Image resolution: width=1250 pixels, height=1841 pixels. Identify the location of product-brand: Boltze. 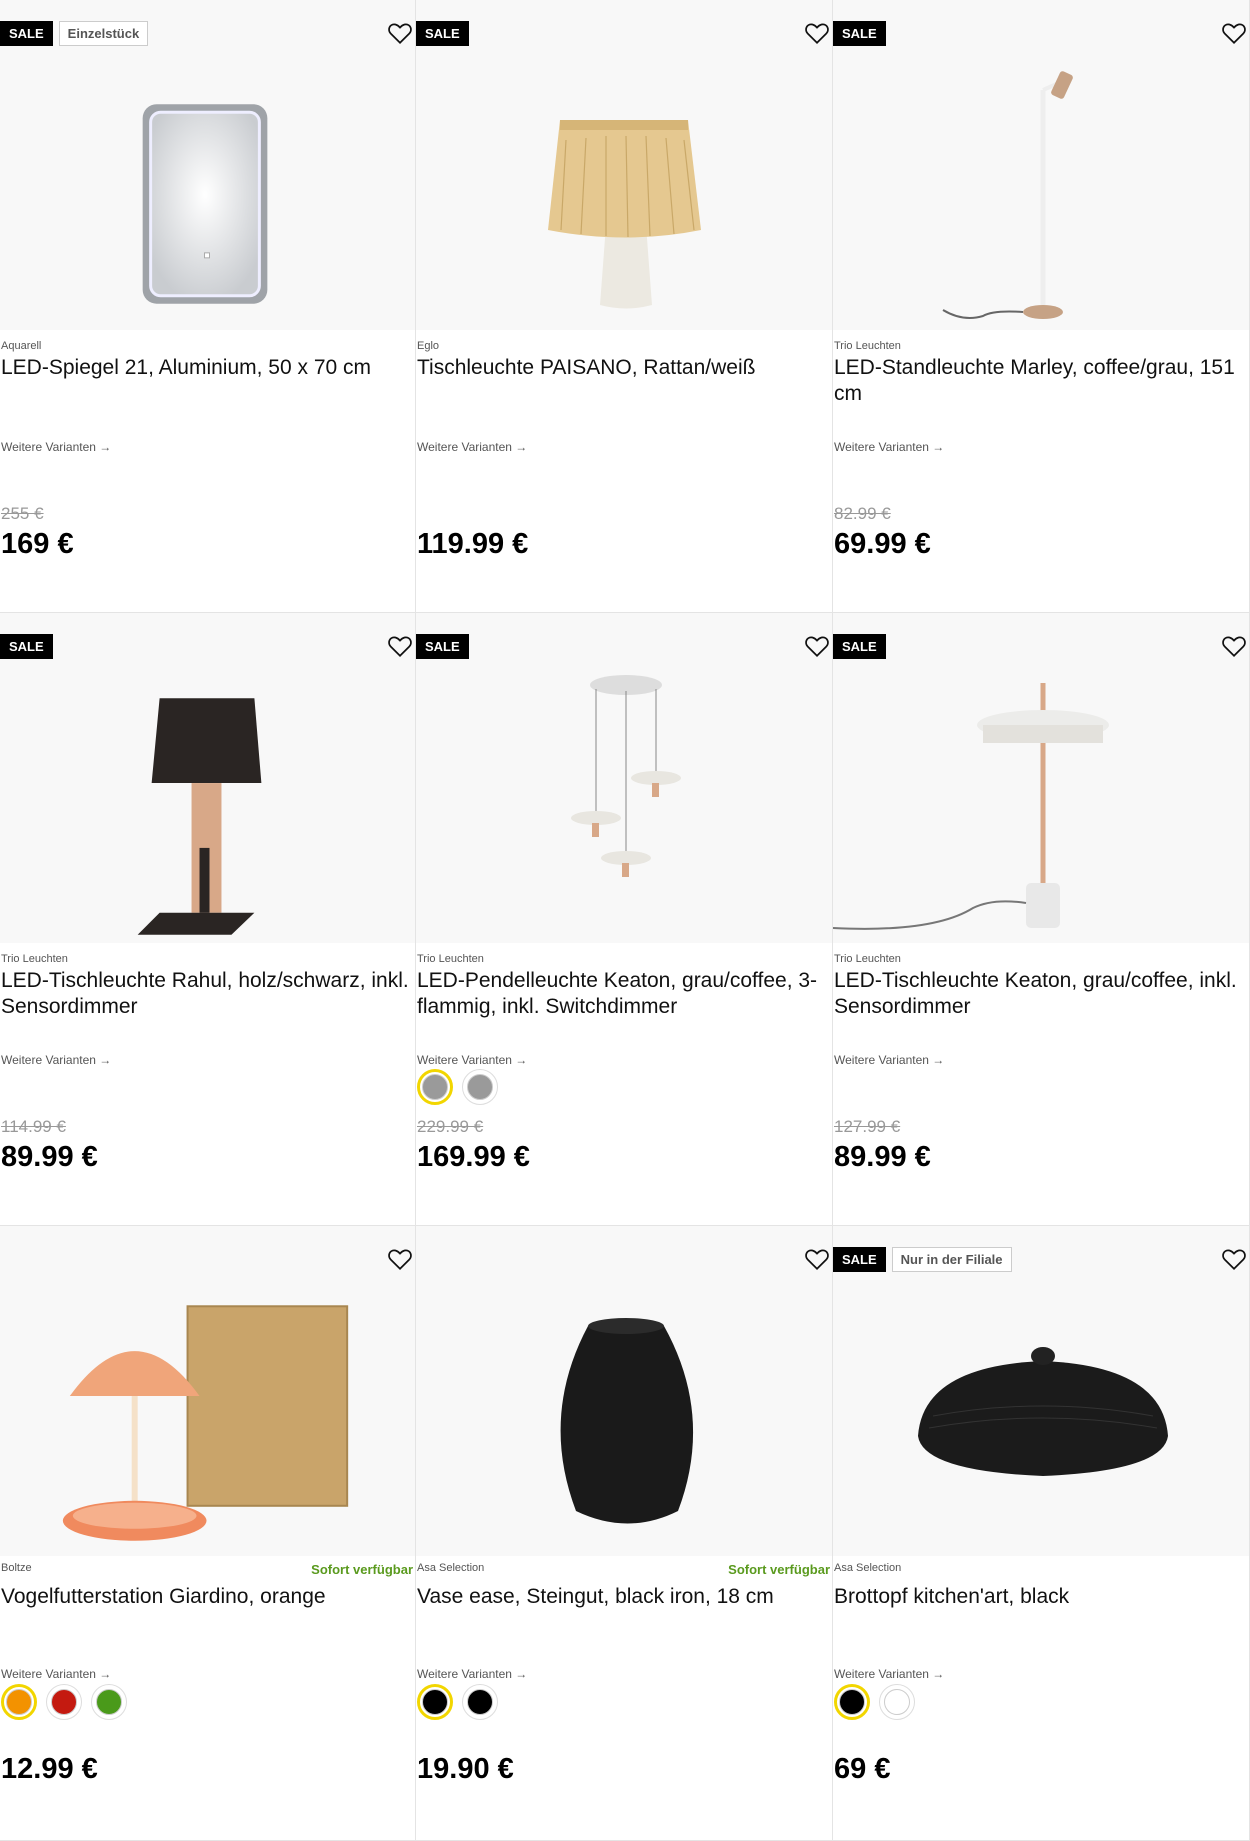
(16, 1568).